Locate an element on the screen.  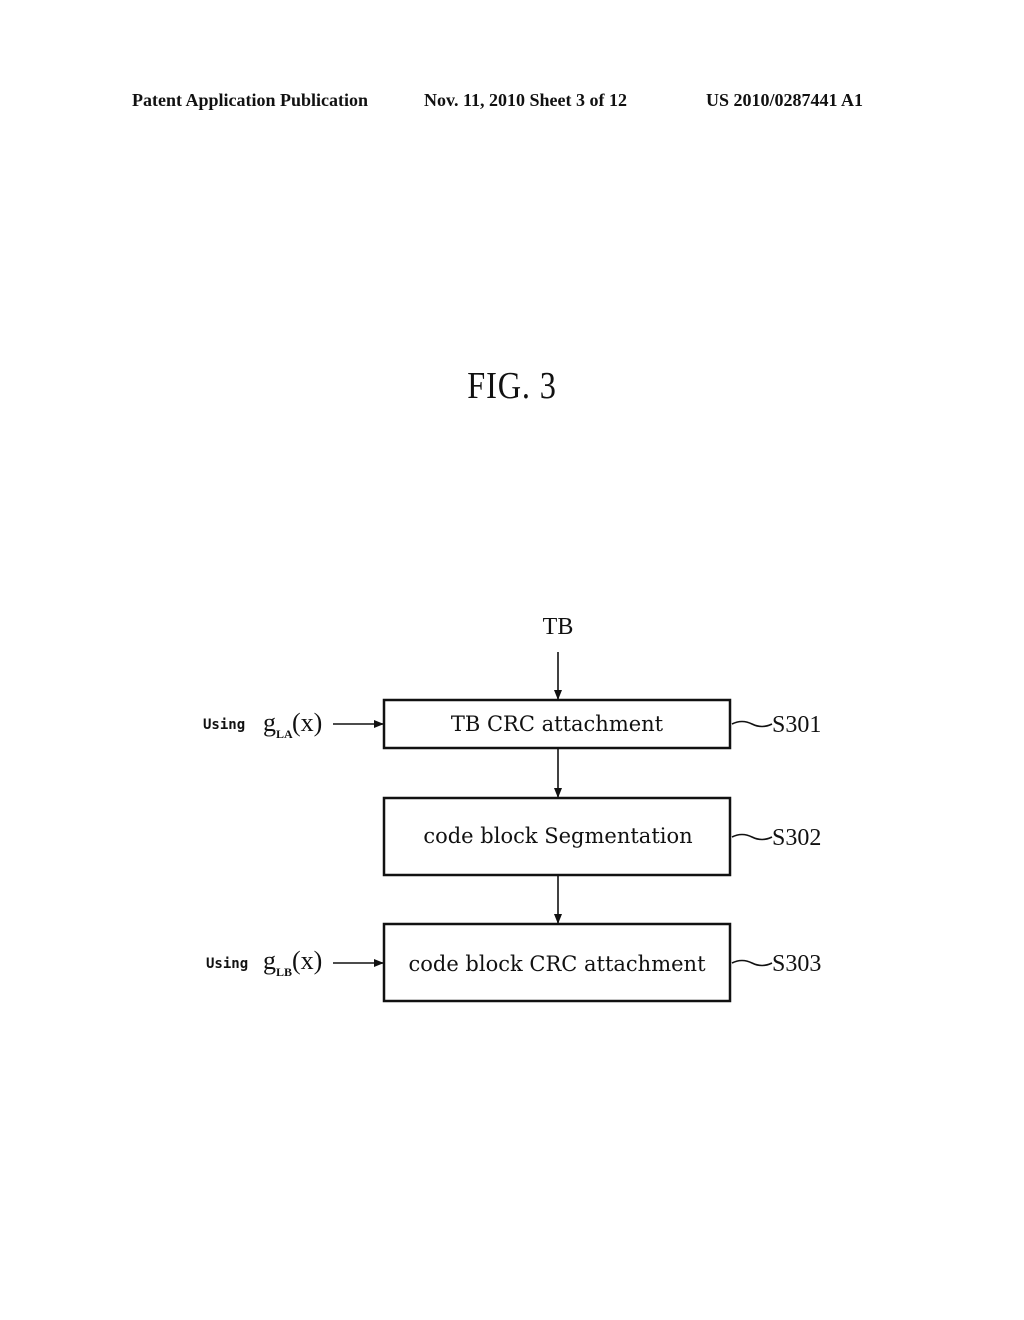
side-input-arg-1: (x) is located at coordinates (307, 722).